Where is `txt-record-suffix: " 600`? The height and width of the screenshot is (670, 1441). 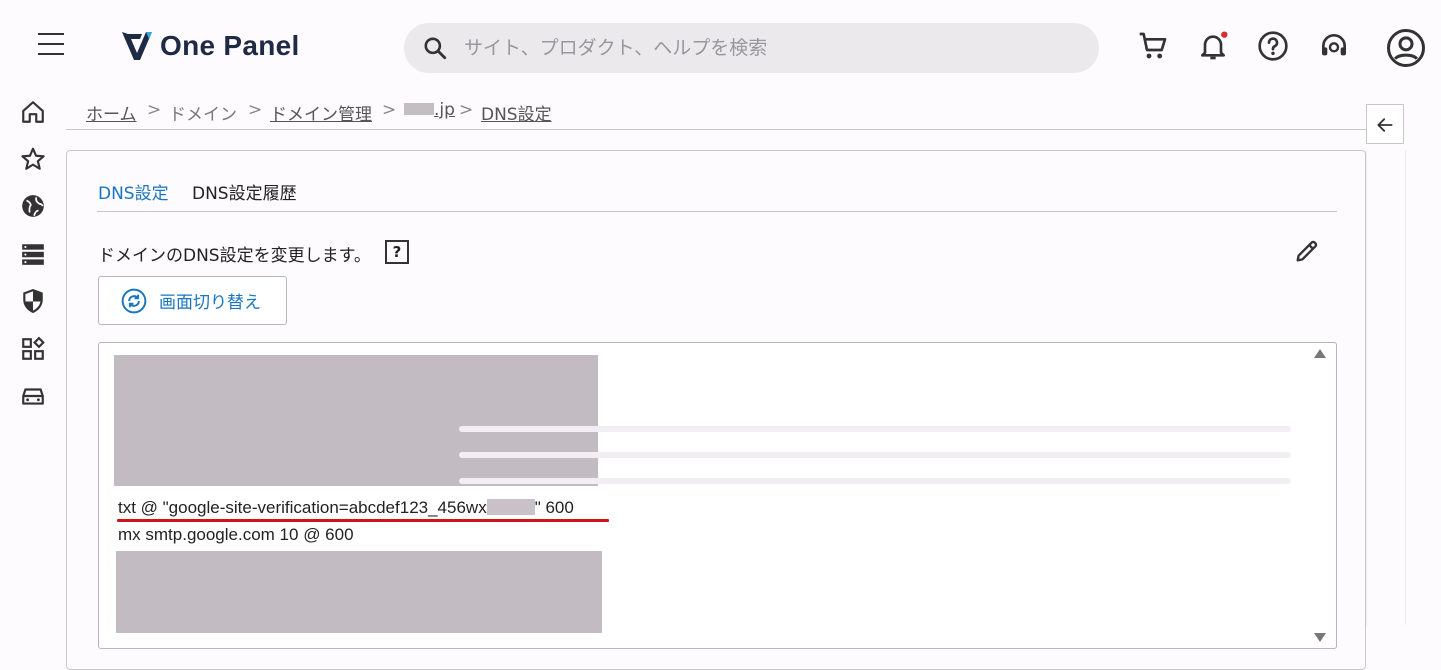 txt-record-suffix: " 600 is located at coordinates (554, 507).